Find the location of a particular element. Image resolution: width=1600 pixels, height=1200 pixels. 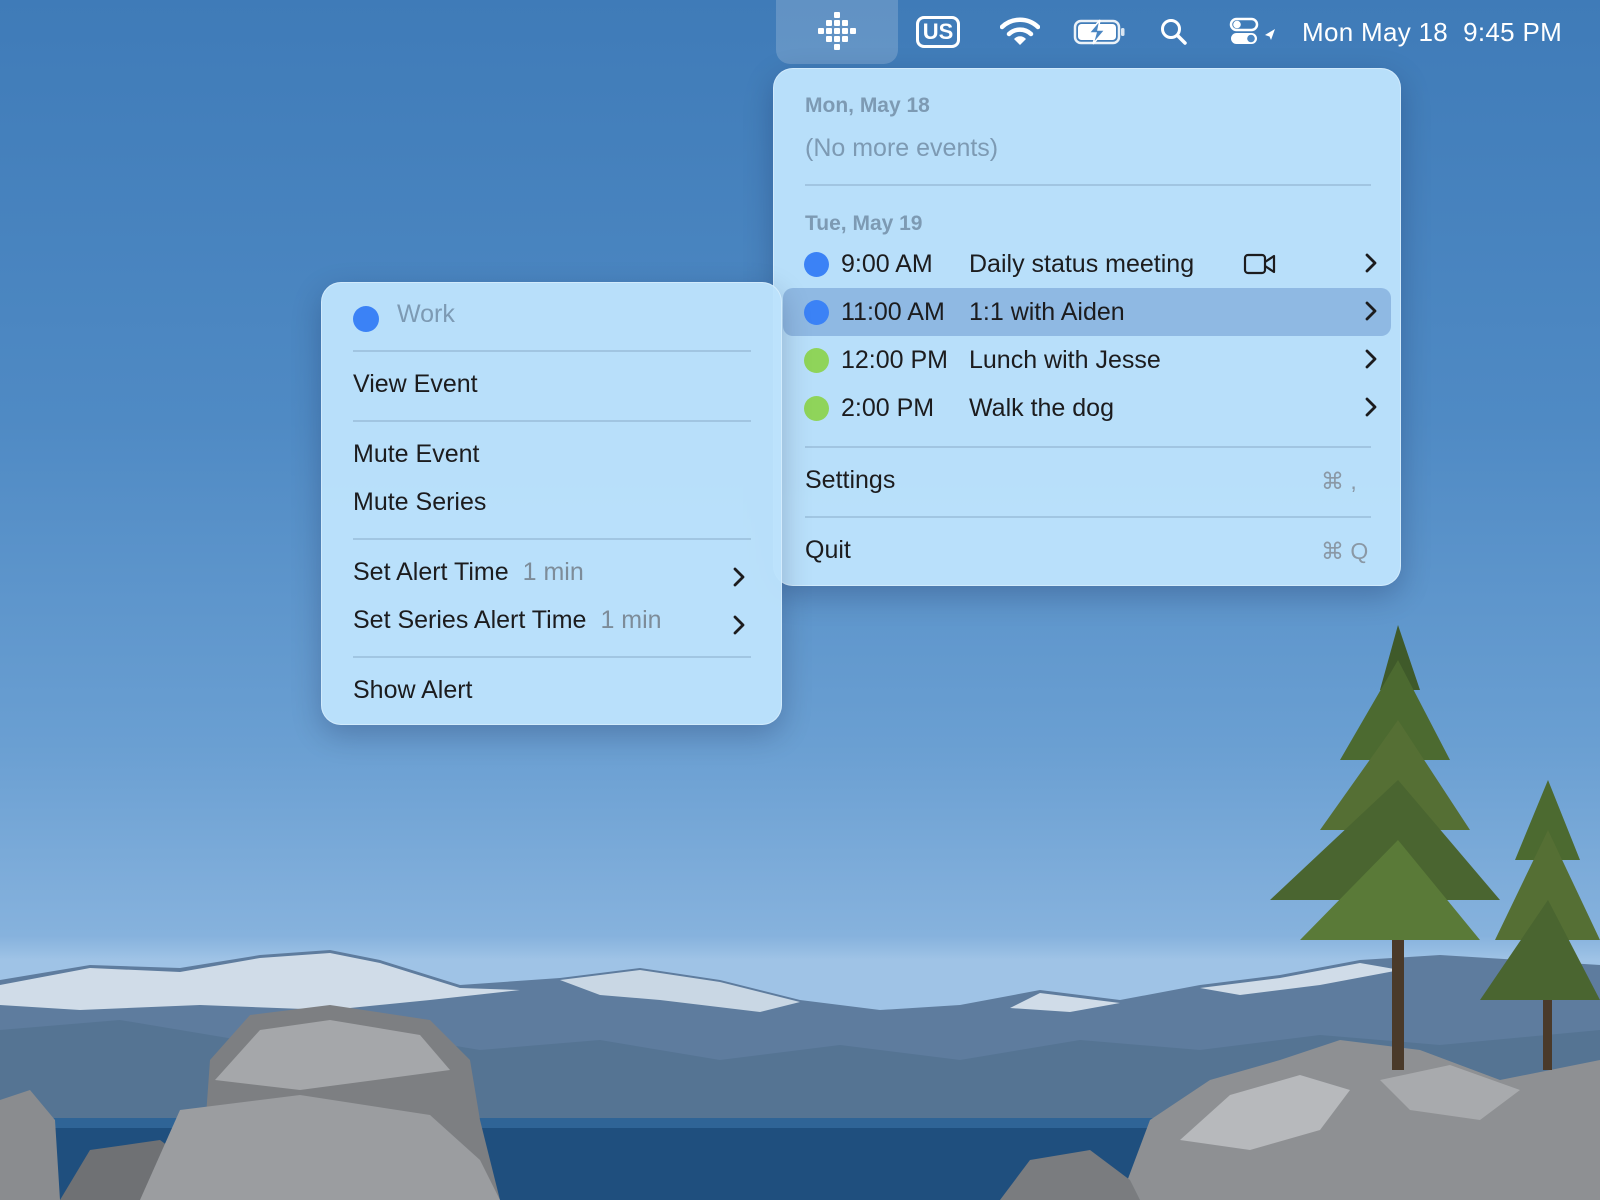

event-row: 9:00 AM Daily status meeting is located at coordinates (1087, 264).